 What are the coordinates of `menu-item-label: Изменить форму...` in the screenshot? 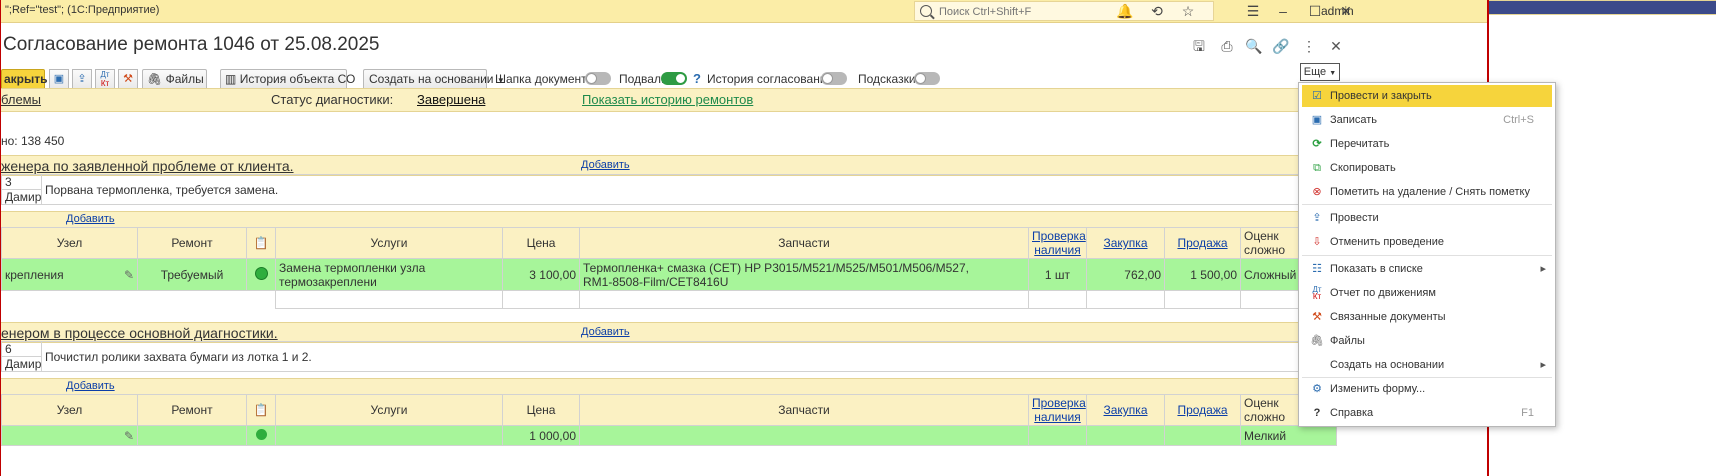 It's located at (1378, 389).